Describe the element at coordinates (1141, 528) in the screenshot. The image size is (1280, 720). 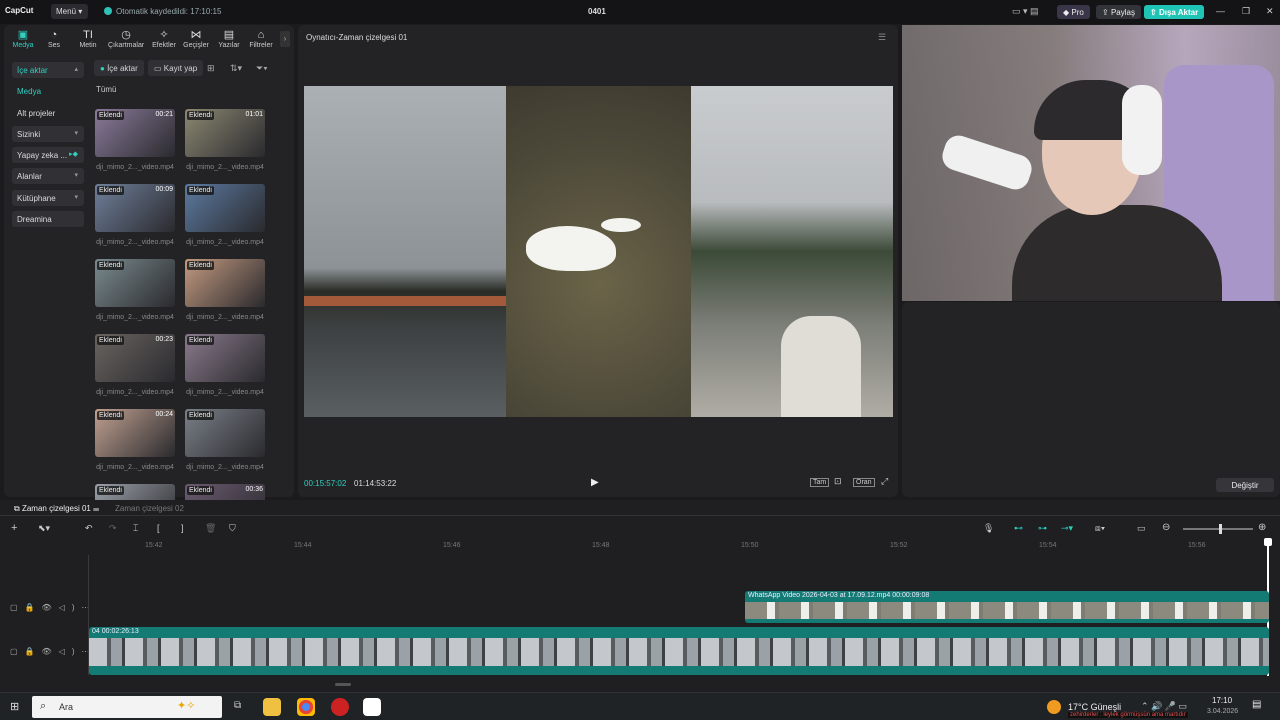
I see `caption-icon: ▭` at that location.